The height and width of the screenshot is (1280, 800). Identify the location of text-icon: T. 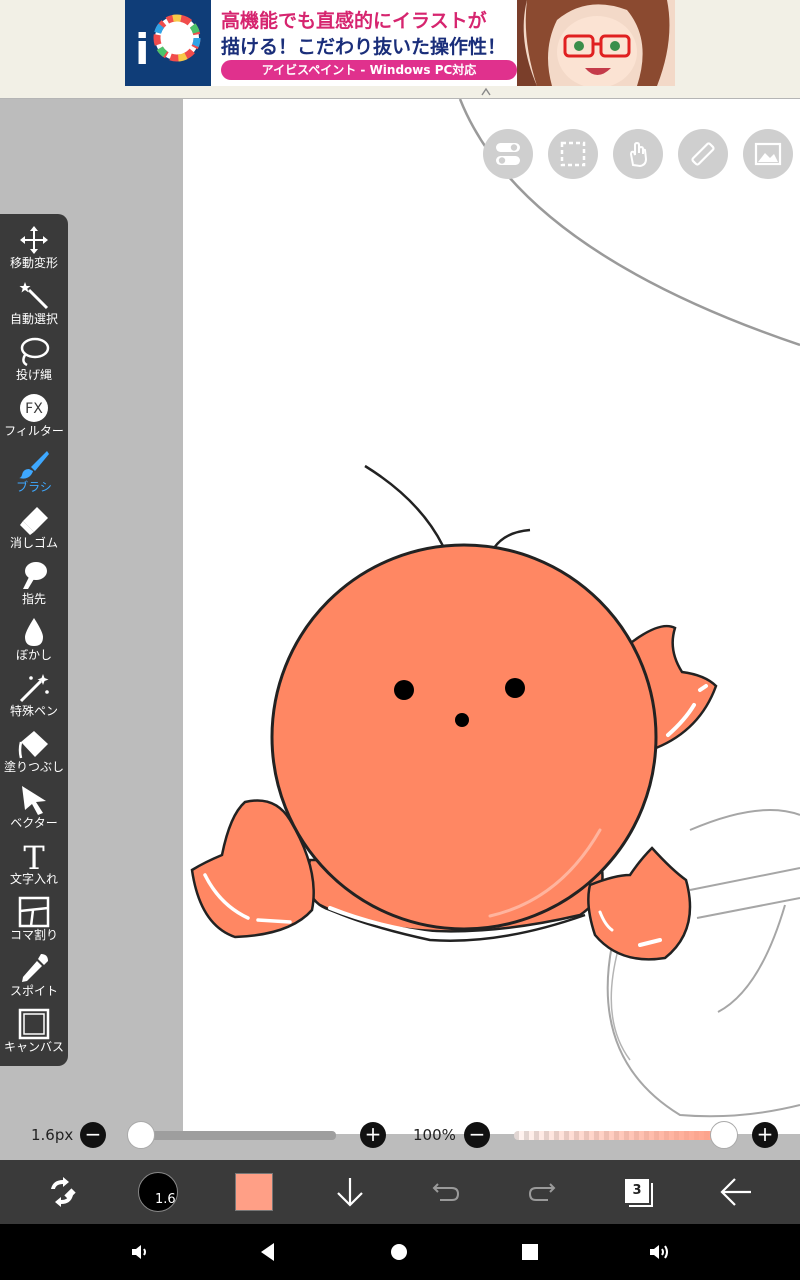
(34, 856).